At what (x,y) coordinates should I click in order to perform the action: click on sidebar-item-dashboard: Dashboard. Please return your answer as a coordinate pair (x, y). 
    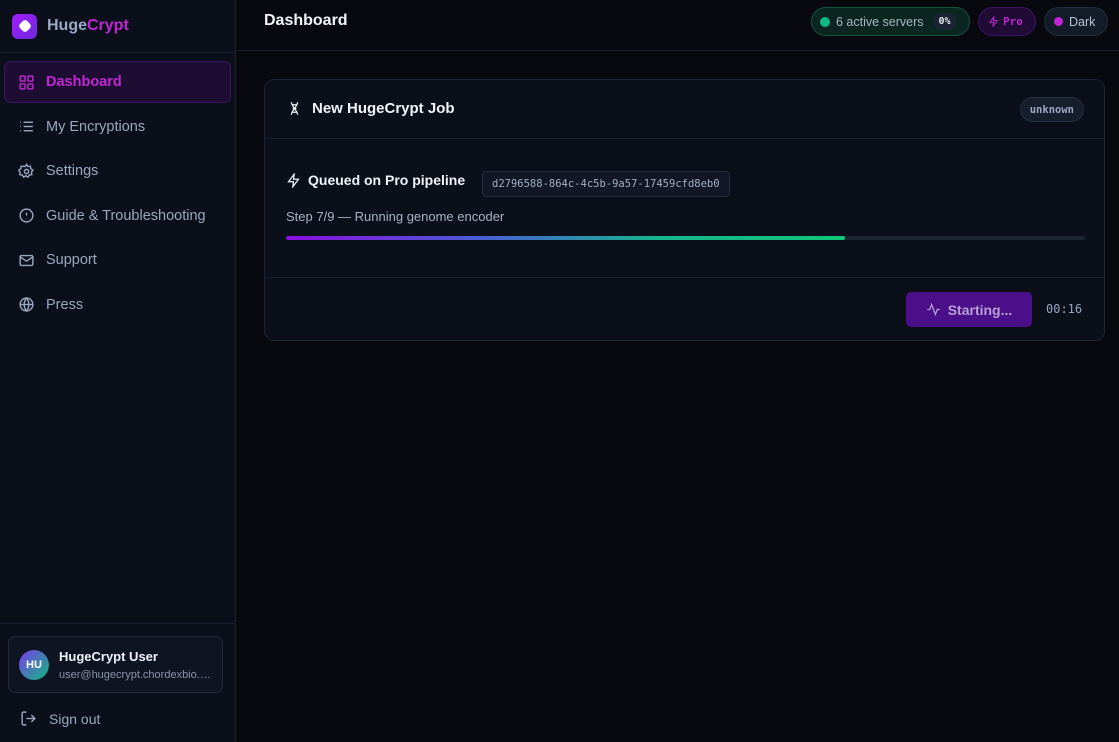
    Looking at the image, I should click on (117, 82).